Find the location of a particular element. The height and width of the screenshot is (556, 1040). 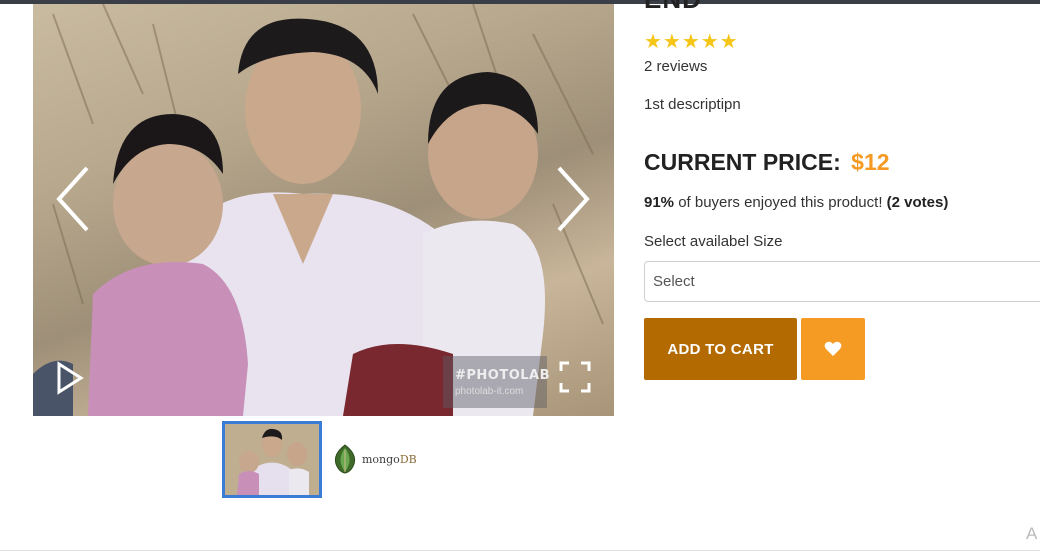

mongodb-leaf-icon is located at coordinates (345, 459).